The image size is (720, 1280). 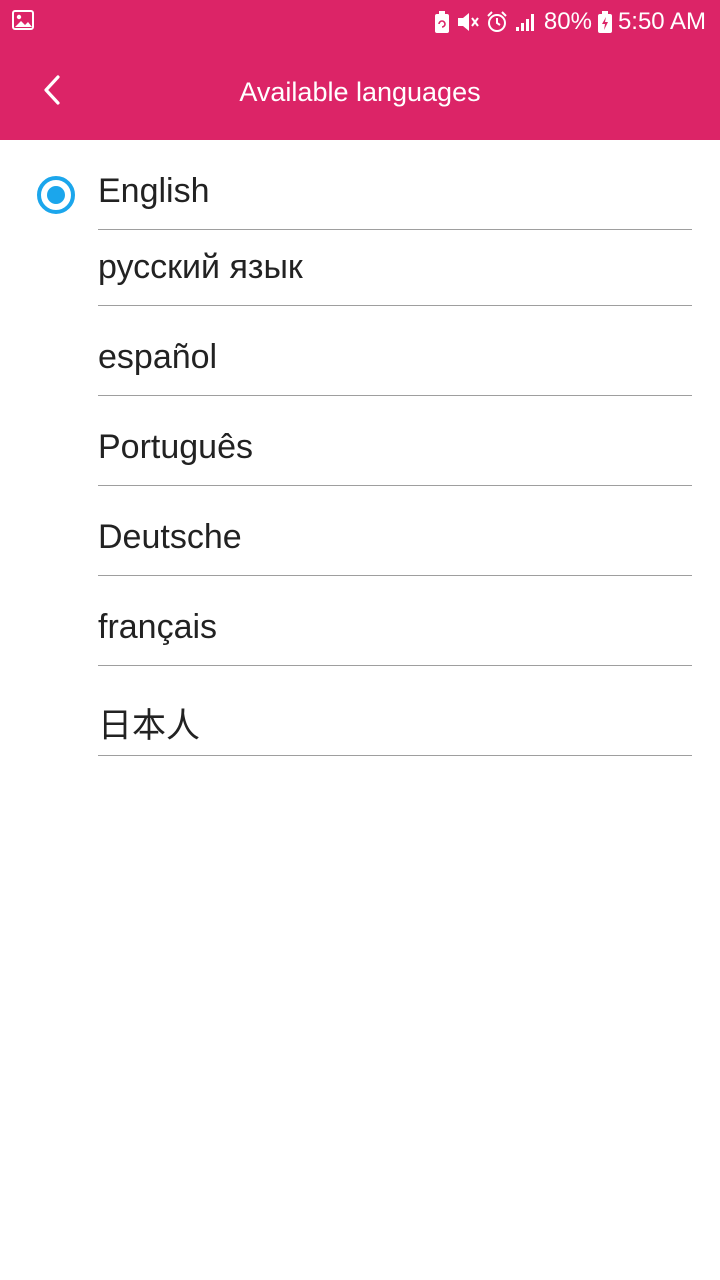 I want to click on chevron-left-icon, so click(x=52, y=92).